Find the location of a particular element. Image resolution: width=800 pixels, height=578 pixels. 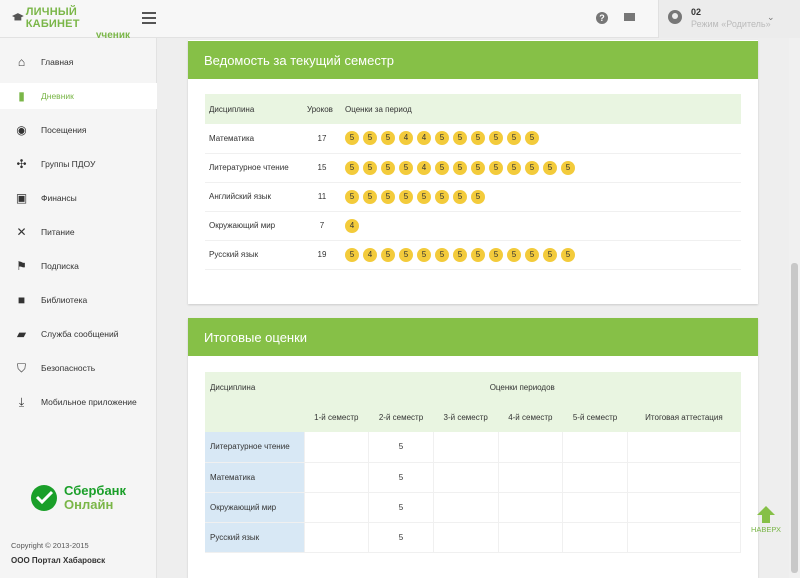

scroll-to-top-button: НАВЕРХ is located at coordinates (766, 520).